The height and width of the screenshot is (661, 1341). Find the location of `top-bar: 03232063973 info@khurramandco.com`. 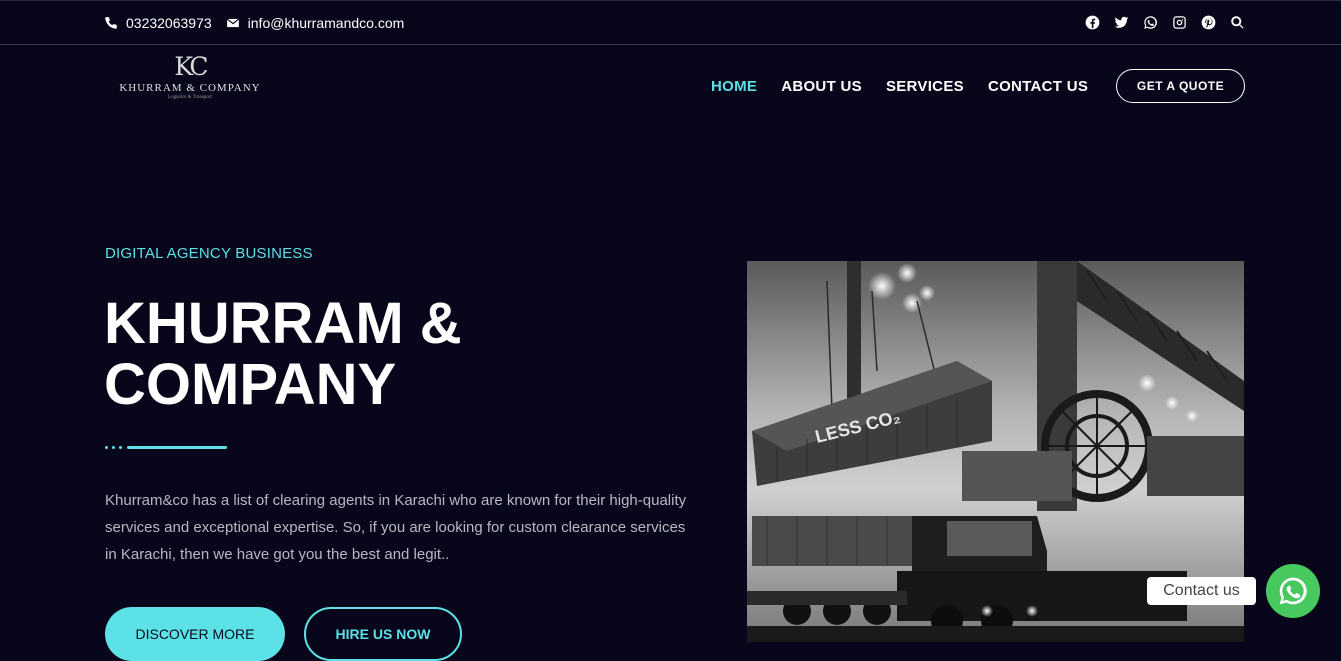

top-bar: 03232063973 info@khurramandco.com is located at coordinates (670, 22).